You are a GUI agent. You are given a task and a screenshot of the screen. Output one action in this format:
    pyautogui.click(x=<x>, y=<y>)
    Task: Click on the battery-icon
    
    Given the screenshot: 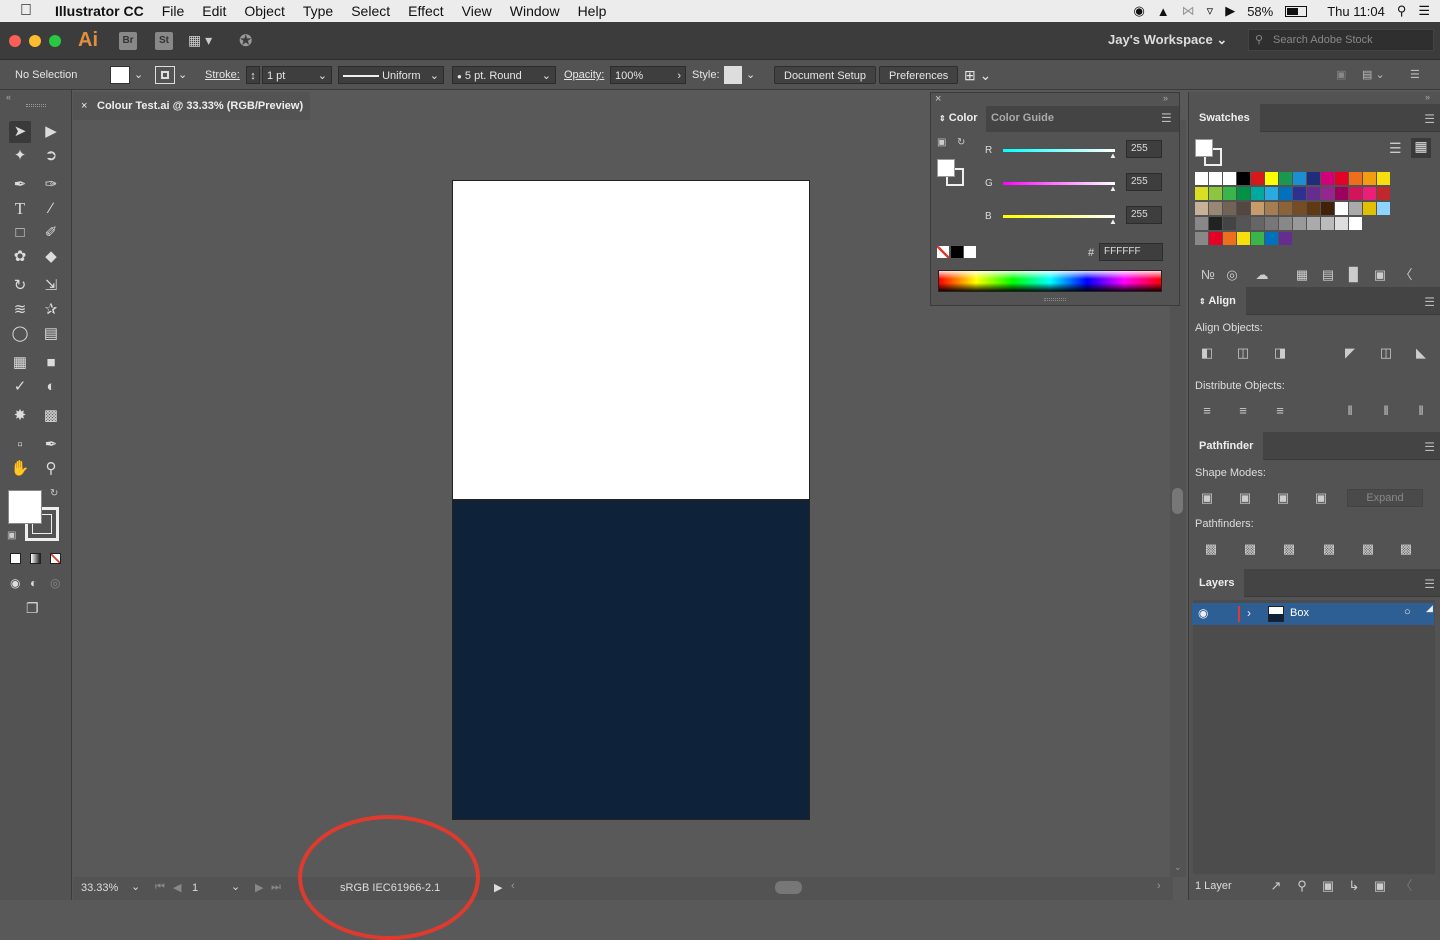 What is the action you would take?
    pyautogui.click(x=1296, y=11)
    